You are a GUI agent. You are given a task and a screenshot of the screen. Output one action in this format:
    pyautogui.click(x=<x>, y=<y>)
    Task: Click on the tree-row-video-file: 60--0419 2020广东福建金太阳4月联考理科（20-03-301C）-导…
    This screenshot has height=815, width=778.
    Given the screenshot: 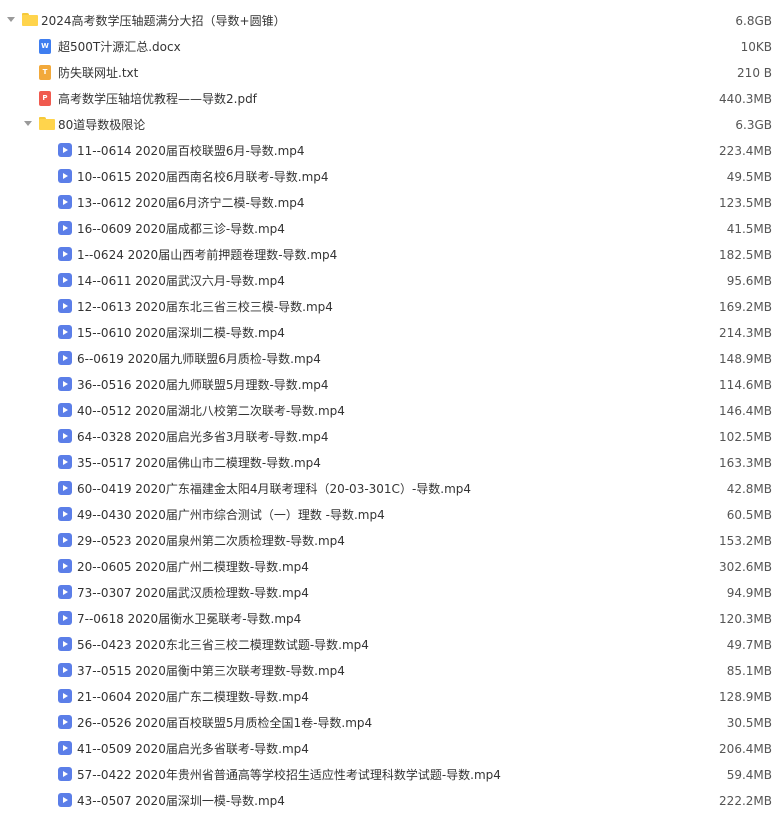 What is the action you would take?
    pyautogui.click(x=389, y=489)
    